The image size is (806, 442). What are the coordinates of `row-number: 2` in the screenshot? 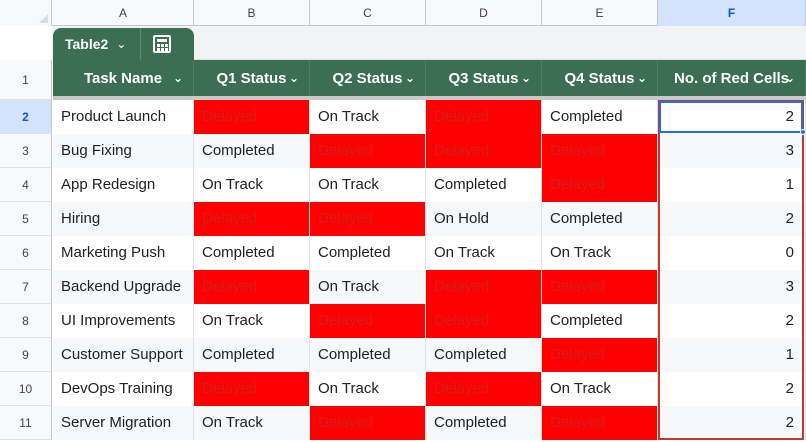 It's located at (26, 117).